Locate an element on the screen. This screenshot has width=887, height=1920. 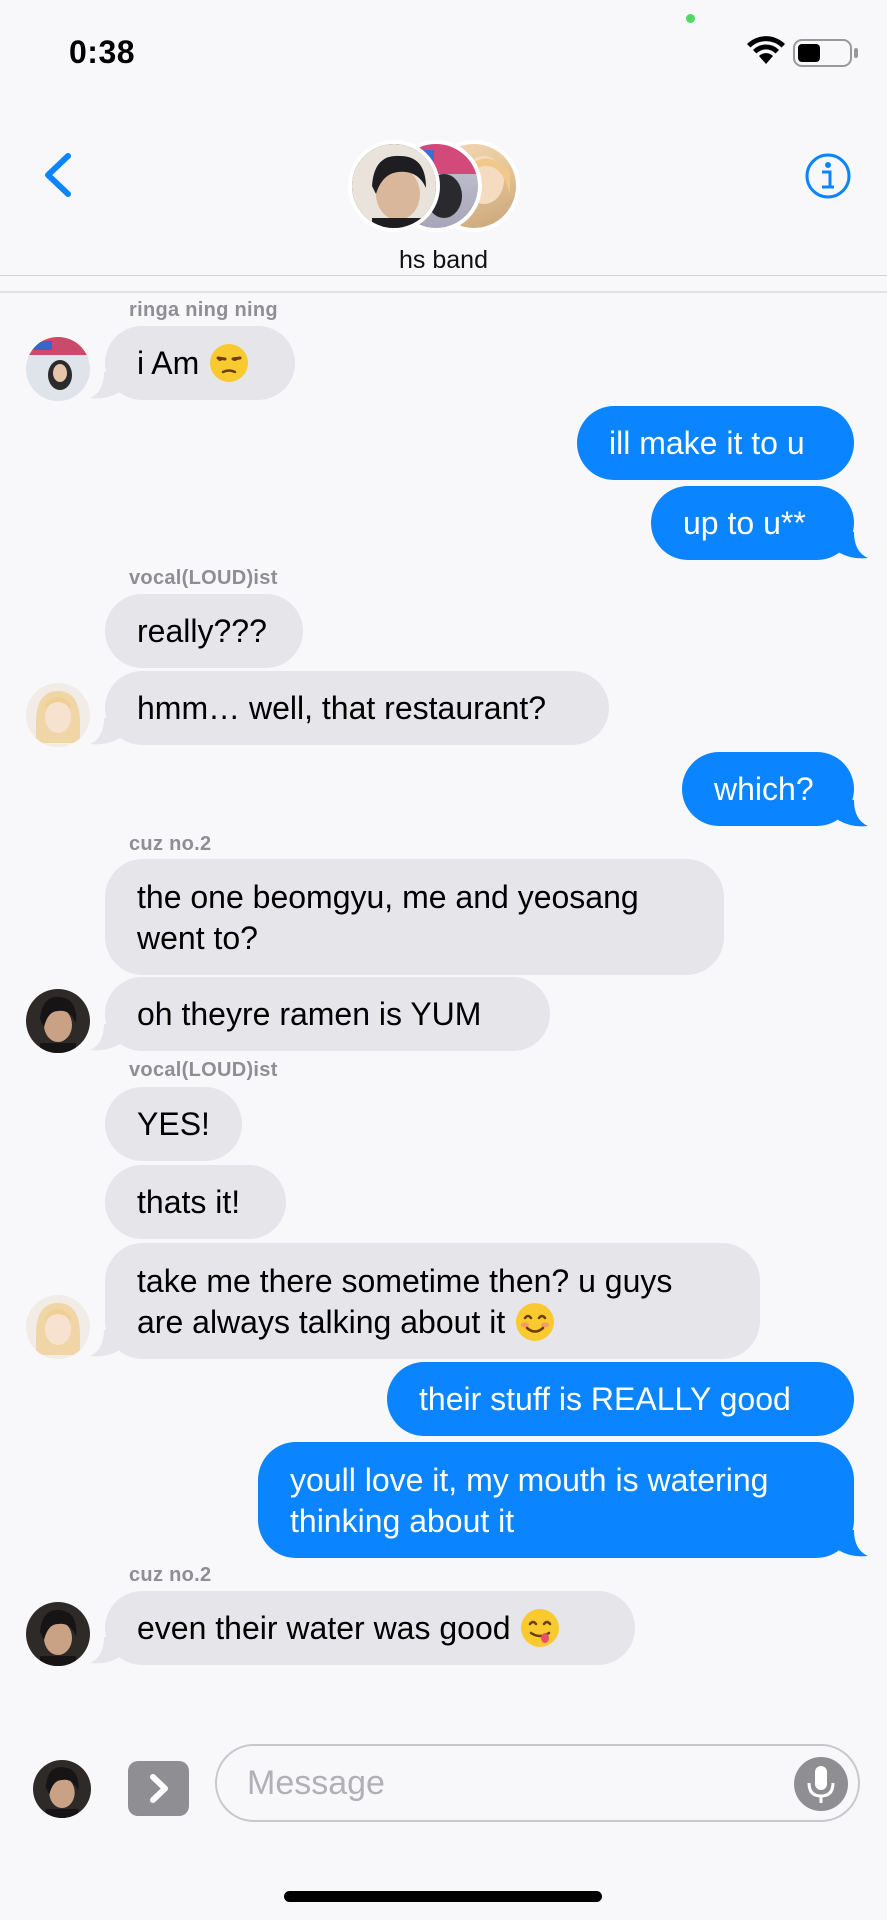
message-text: YES! is located at coordinates (173, 1124).